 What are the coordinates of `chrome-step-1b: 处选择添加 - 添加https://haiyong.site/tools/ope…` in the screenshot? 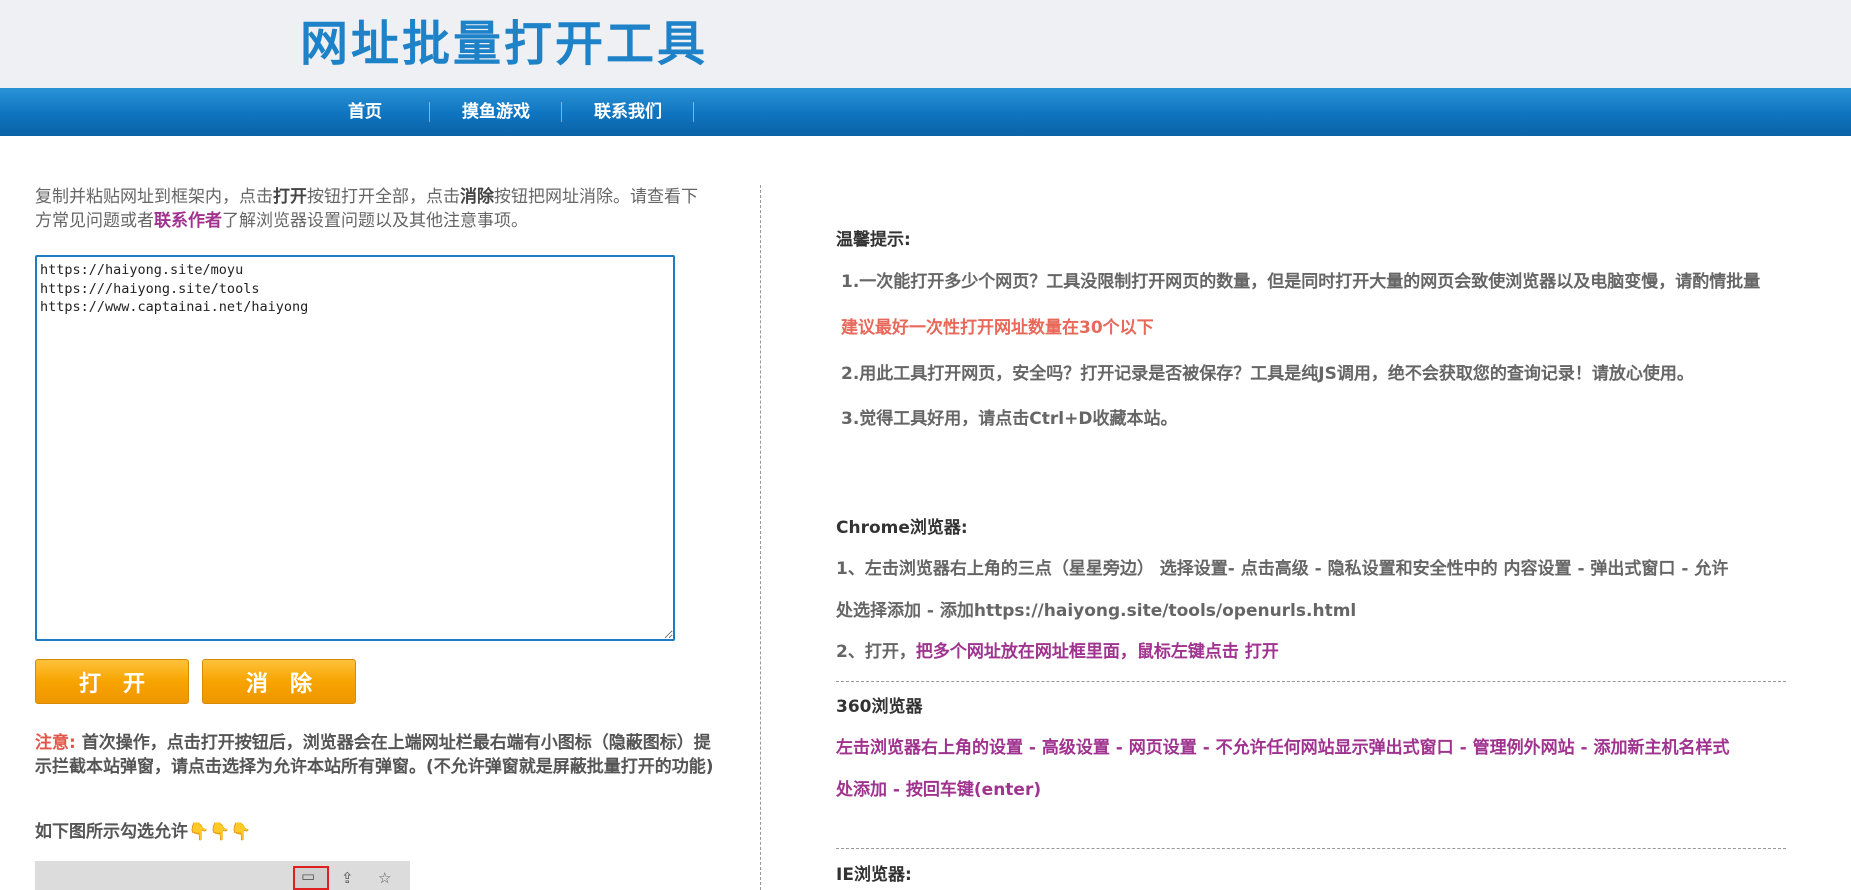 It's located at (1096, 611).